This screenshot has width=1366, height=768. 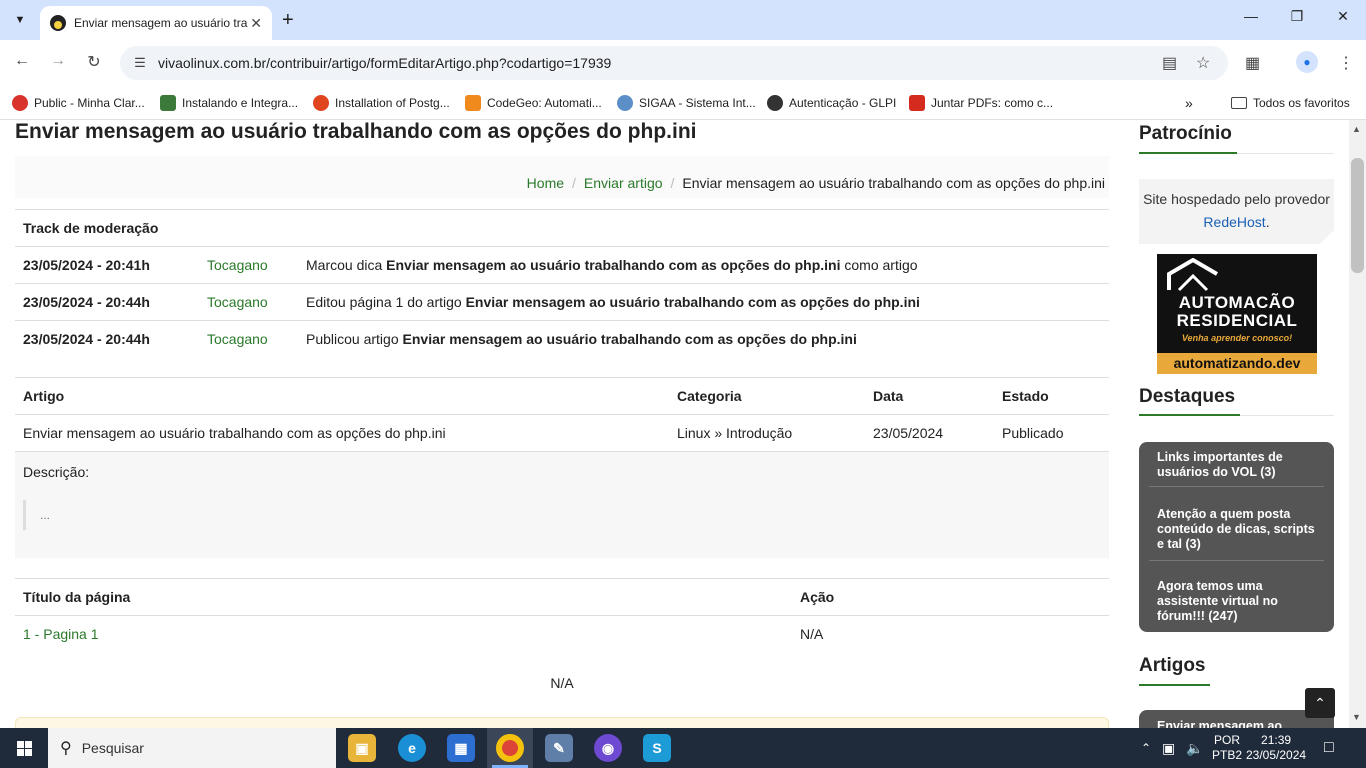 What do you see at coordinates (1194, 748) in the screenshot?
I see `volume-icon: 🔈` at bounding box center [1194, 748].